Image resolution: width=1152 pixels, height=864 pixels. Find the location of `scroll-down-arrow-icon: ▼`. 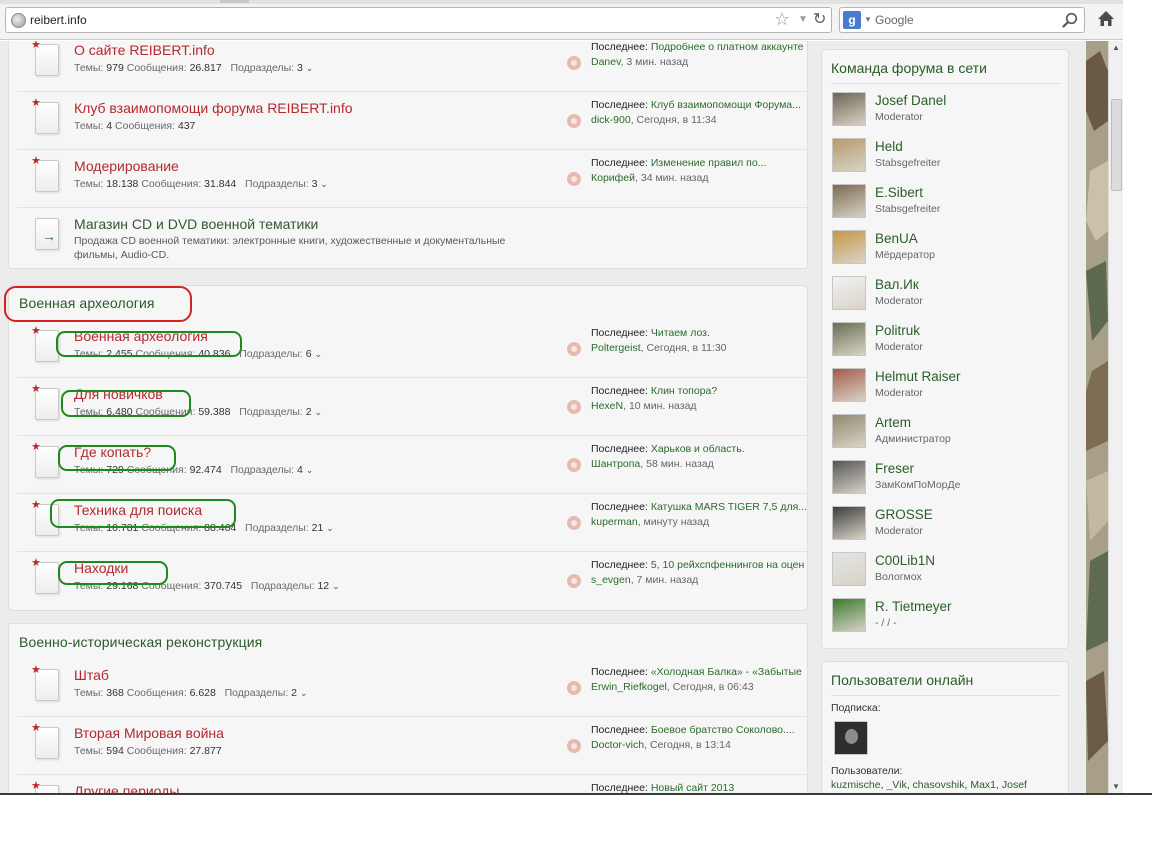

scroll-down-arrow-icon: ▼ is located at coordinates (1116, 786).